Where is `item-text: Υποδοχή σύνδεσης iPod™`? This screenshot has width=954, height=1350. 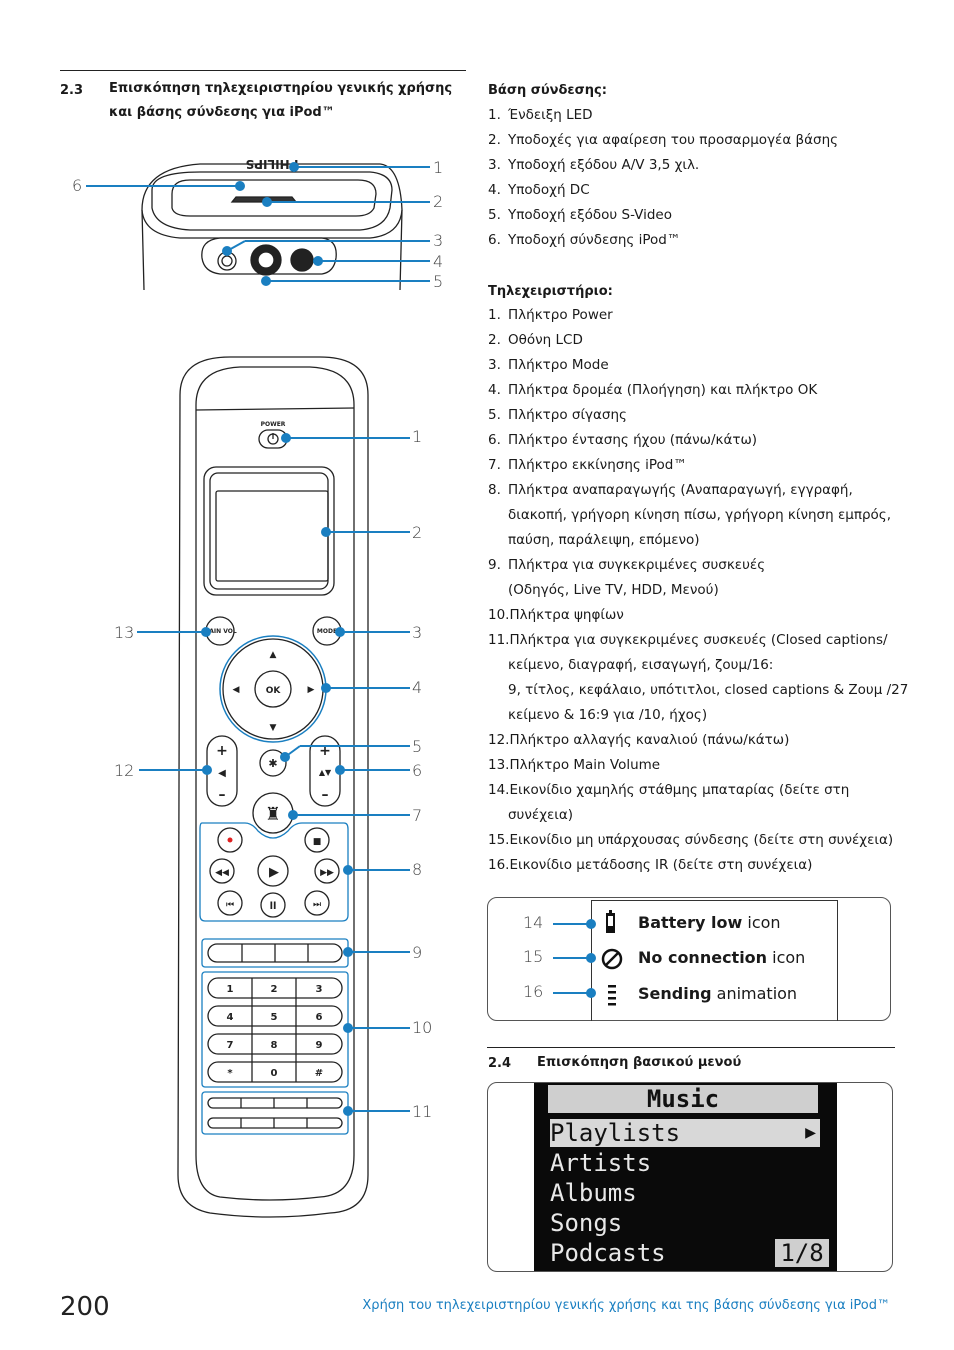
item-text: Υποδοχή σύνδεσης iPod™ is located at coordinates (594, 240).